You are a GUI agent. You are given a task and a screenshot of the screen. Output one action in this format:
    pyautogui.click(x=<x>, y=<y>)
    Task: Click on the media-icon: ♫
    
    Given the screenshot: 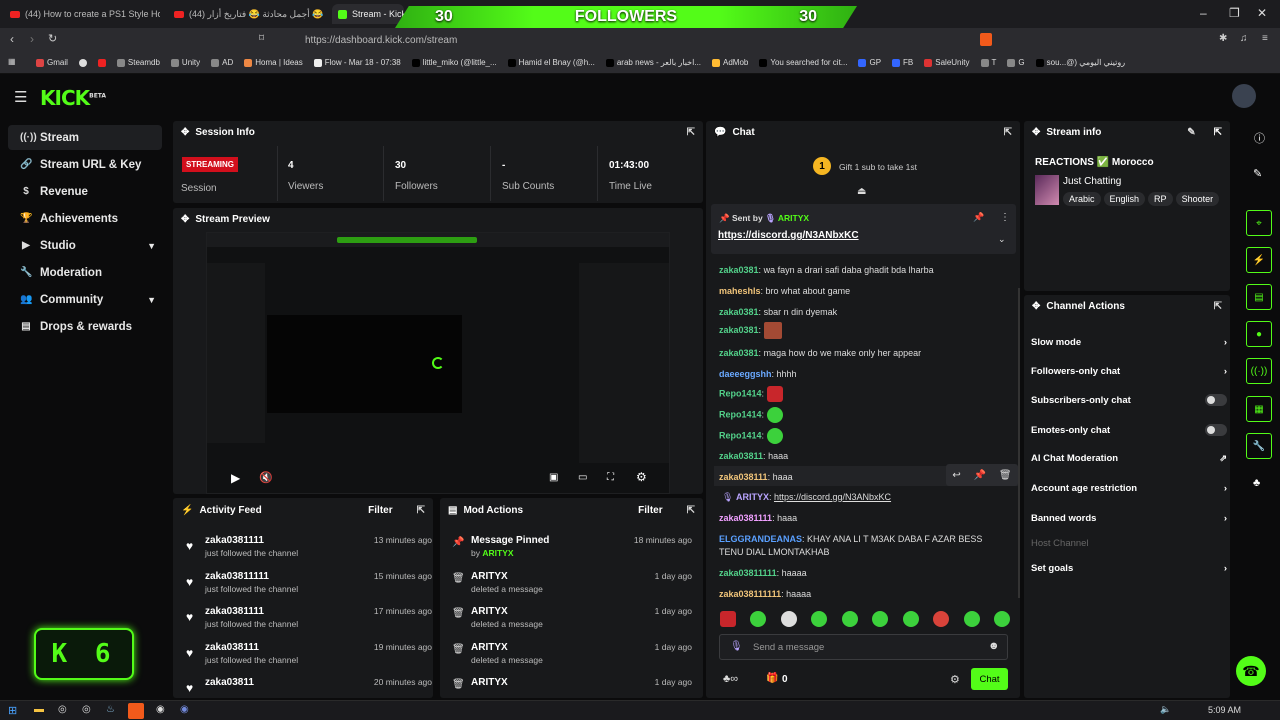 What is the action you would take?
    pyautogui.click(x=1244, y=38)
    